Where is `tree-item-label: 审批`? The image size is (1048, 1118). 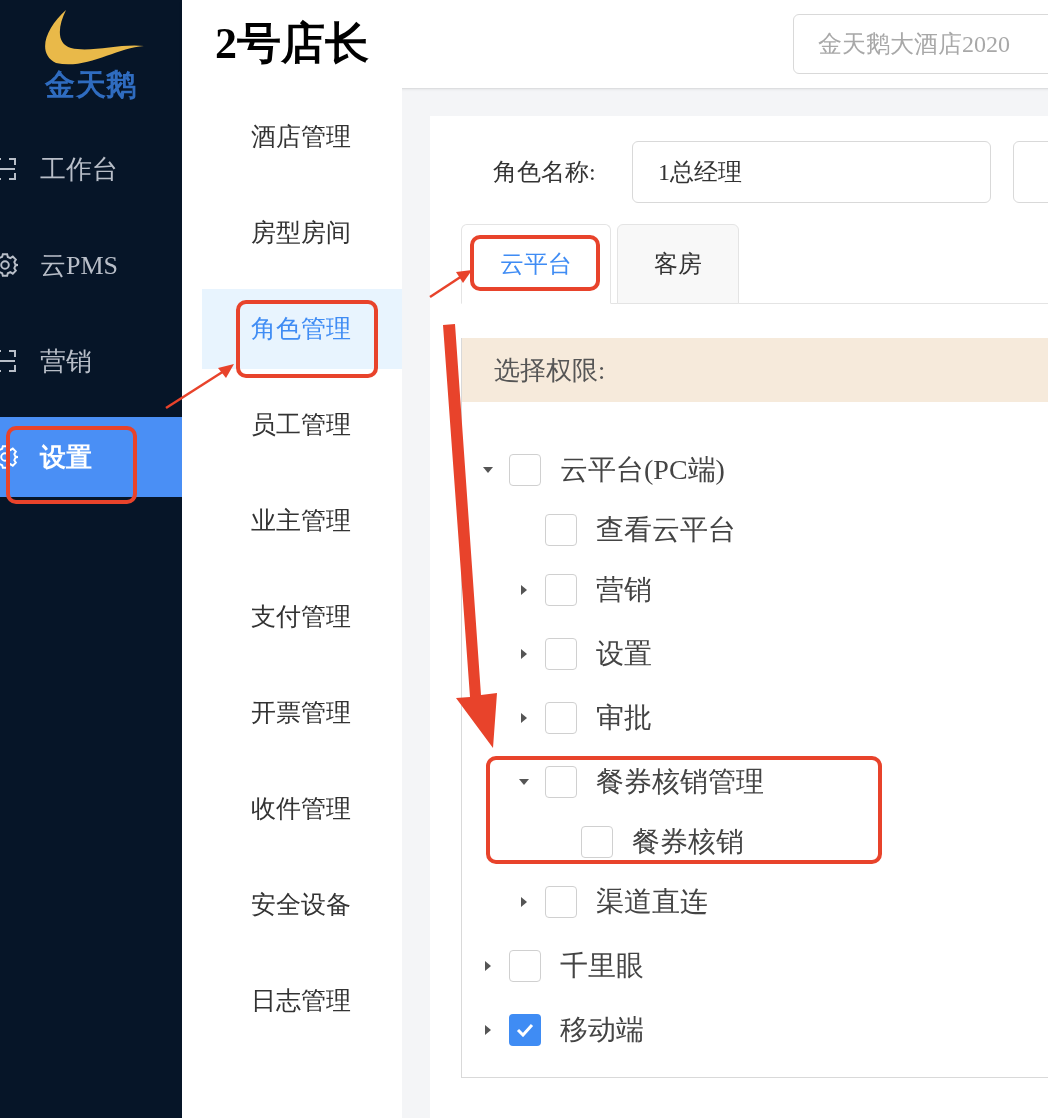 tree-item-label: 审批 is located at coordinates (624, 718).